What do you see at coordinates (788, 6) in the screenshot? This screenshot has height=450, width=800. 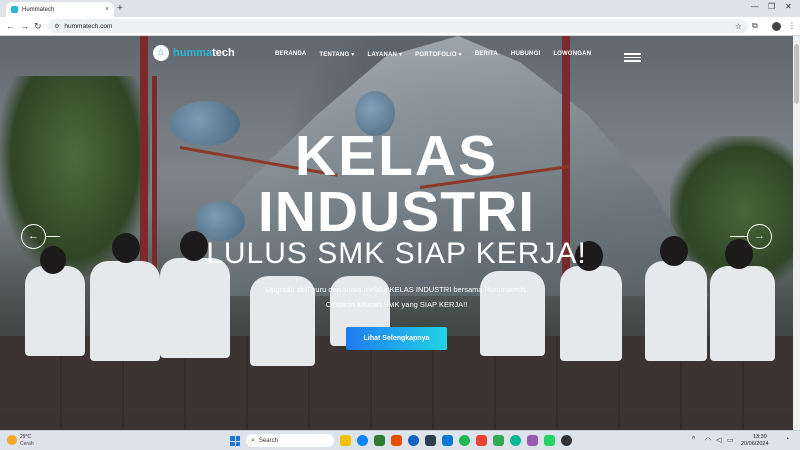 I see `close-window-button: ✕` at bounding box center [788, 6].